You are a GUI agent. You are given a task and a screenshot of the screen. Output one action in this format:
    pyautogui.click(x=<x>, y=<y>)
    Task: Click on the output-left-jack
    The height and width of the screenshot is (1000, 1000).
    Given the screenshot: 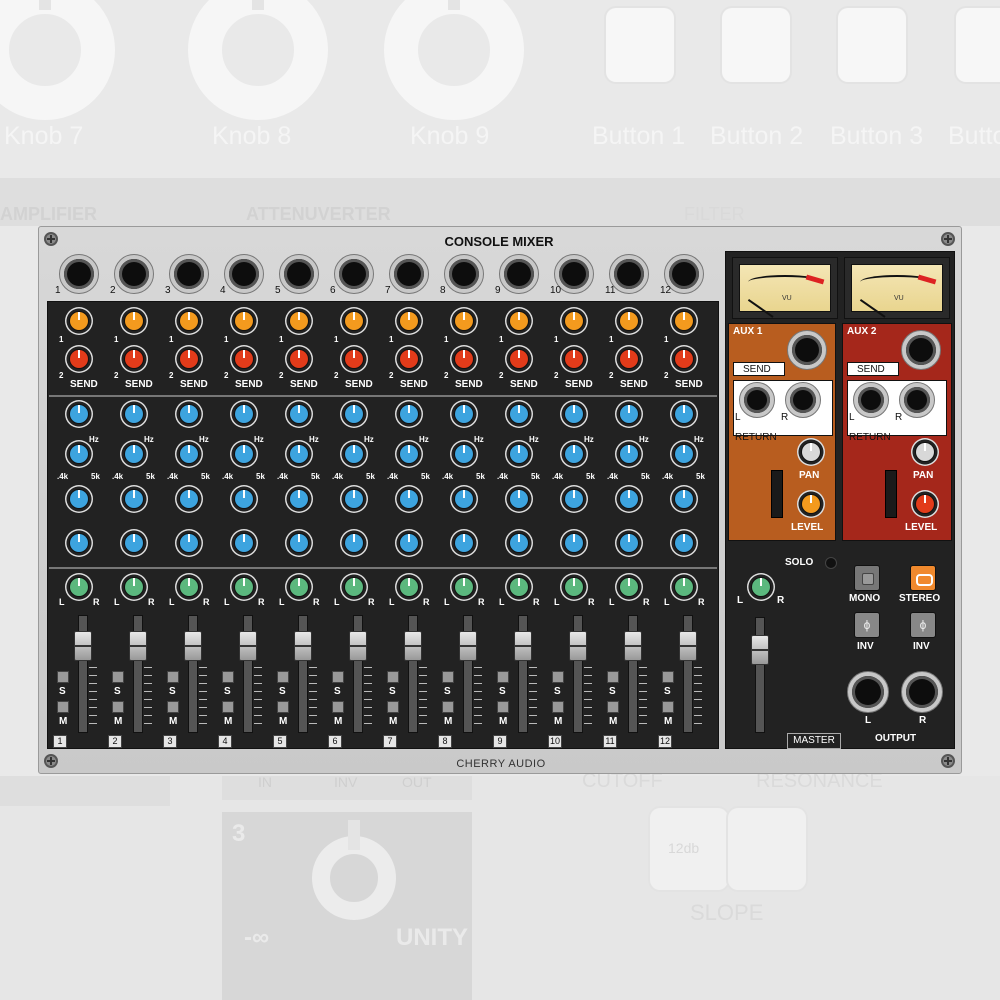 What is the action you would take?
    pyautogui.click(x=868, y=692)
    